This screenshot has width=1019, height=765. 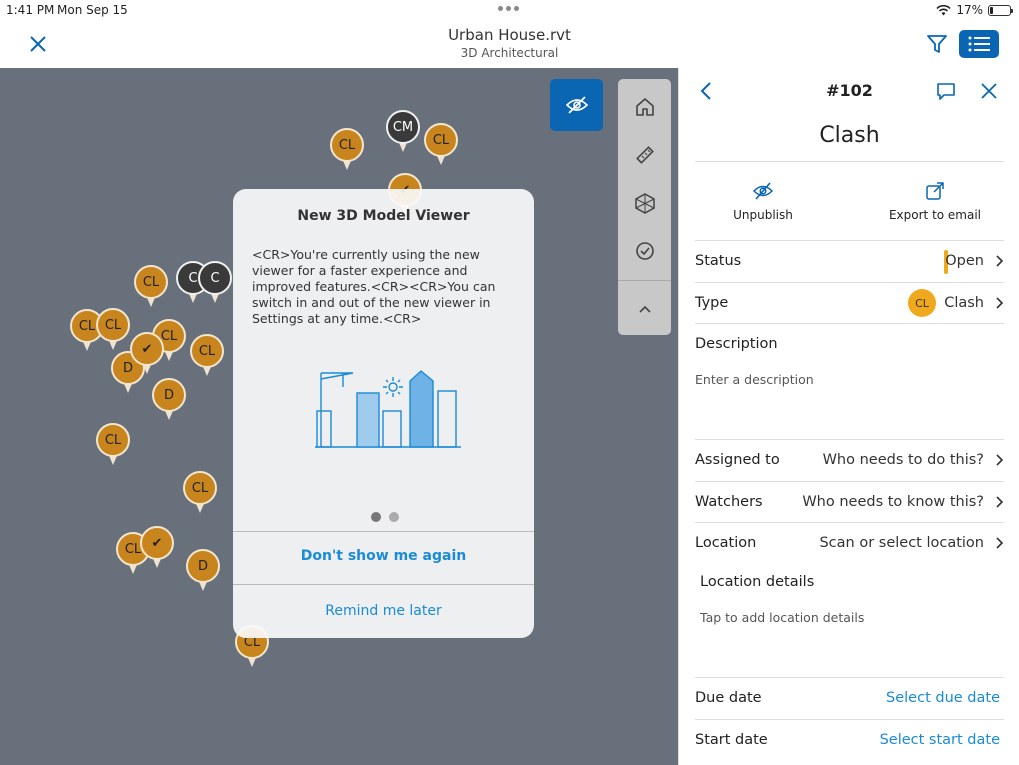 I want to click on file-title: Urban House.rvt, so click(x=509, y=35).